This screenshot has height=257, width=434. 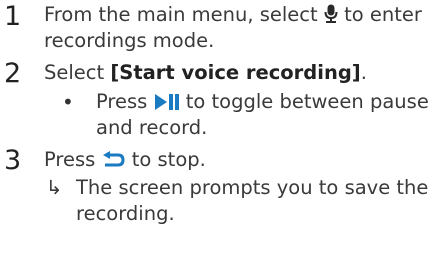 What do you see at coordinates (168, 159) in the screenshot?
I see `step-3-text-after: to stop.` at bounding box center [168, 159].